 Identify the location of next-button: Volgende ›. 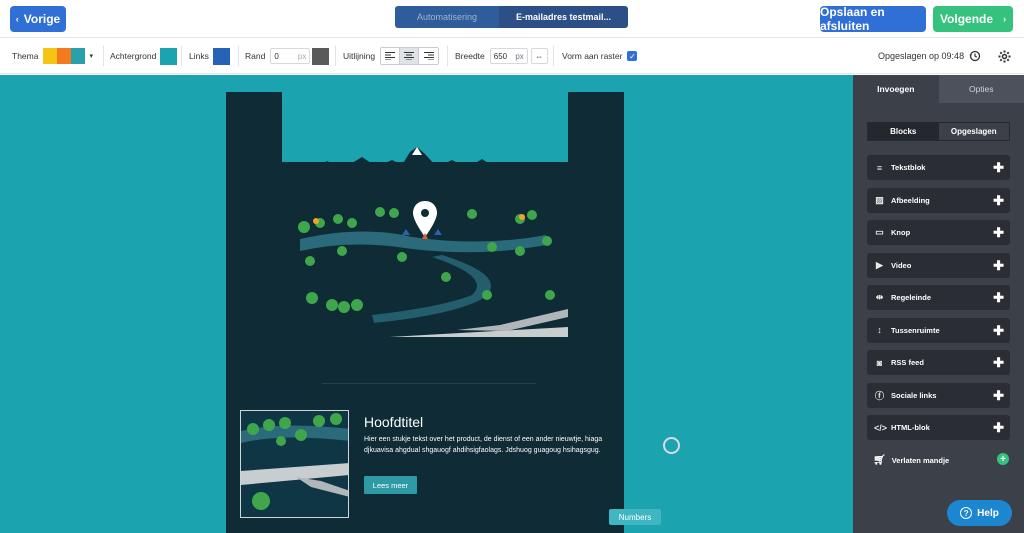
(973, 19).